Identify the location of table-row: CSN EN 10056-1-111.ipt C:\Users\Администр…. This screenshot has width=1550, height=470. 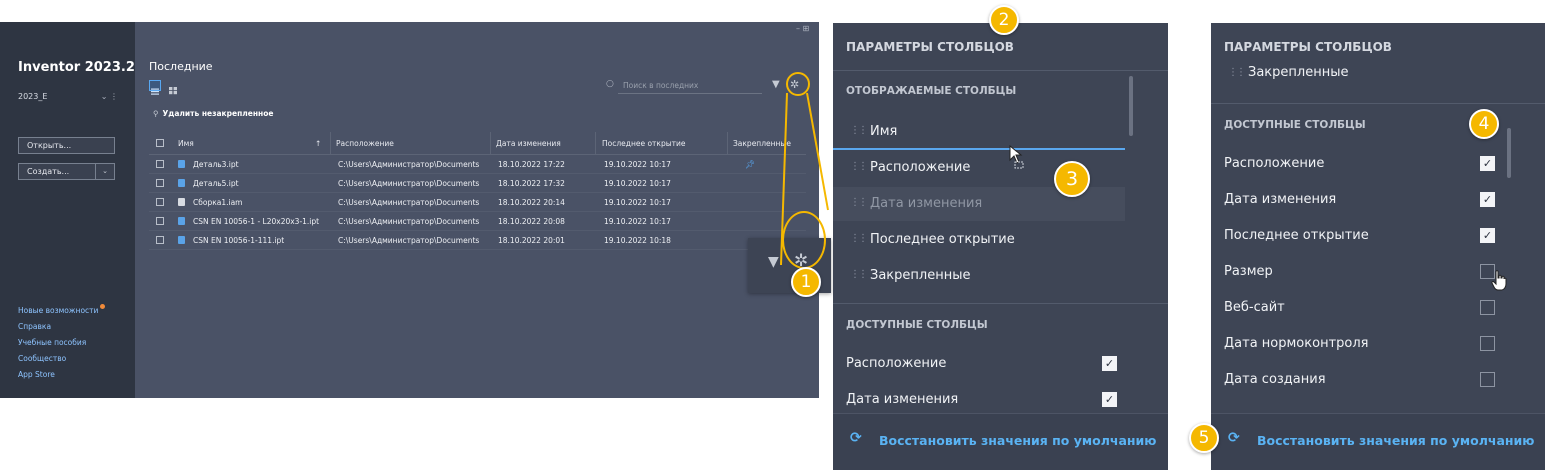
(477, 240).